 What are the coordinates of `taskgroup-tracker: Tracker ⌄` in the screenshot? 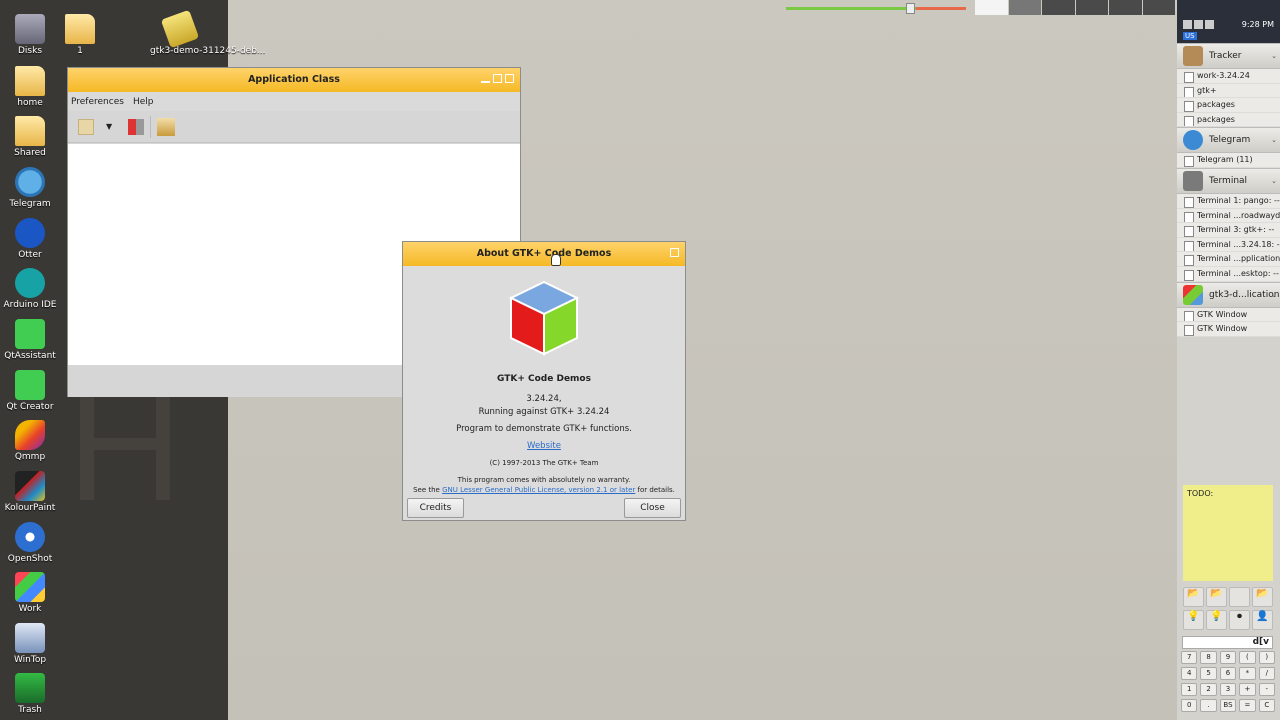 It's located at (1228, 56).